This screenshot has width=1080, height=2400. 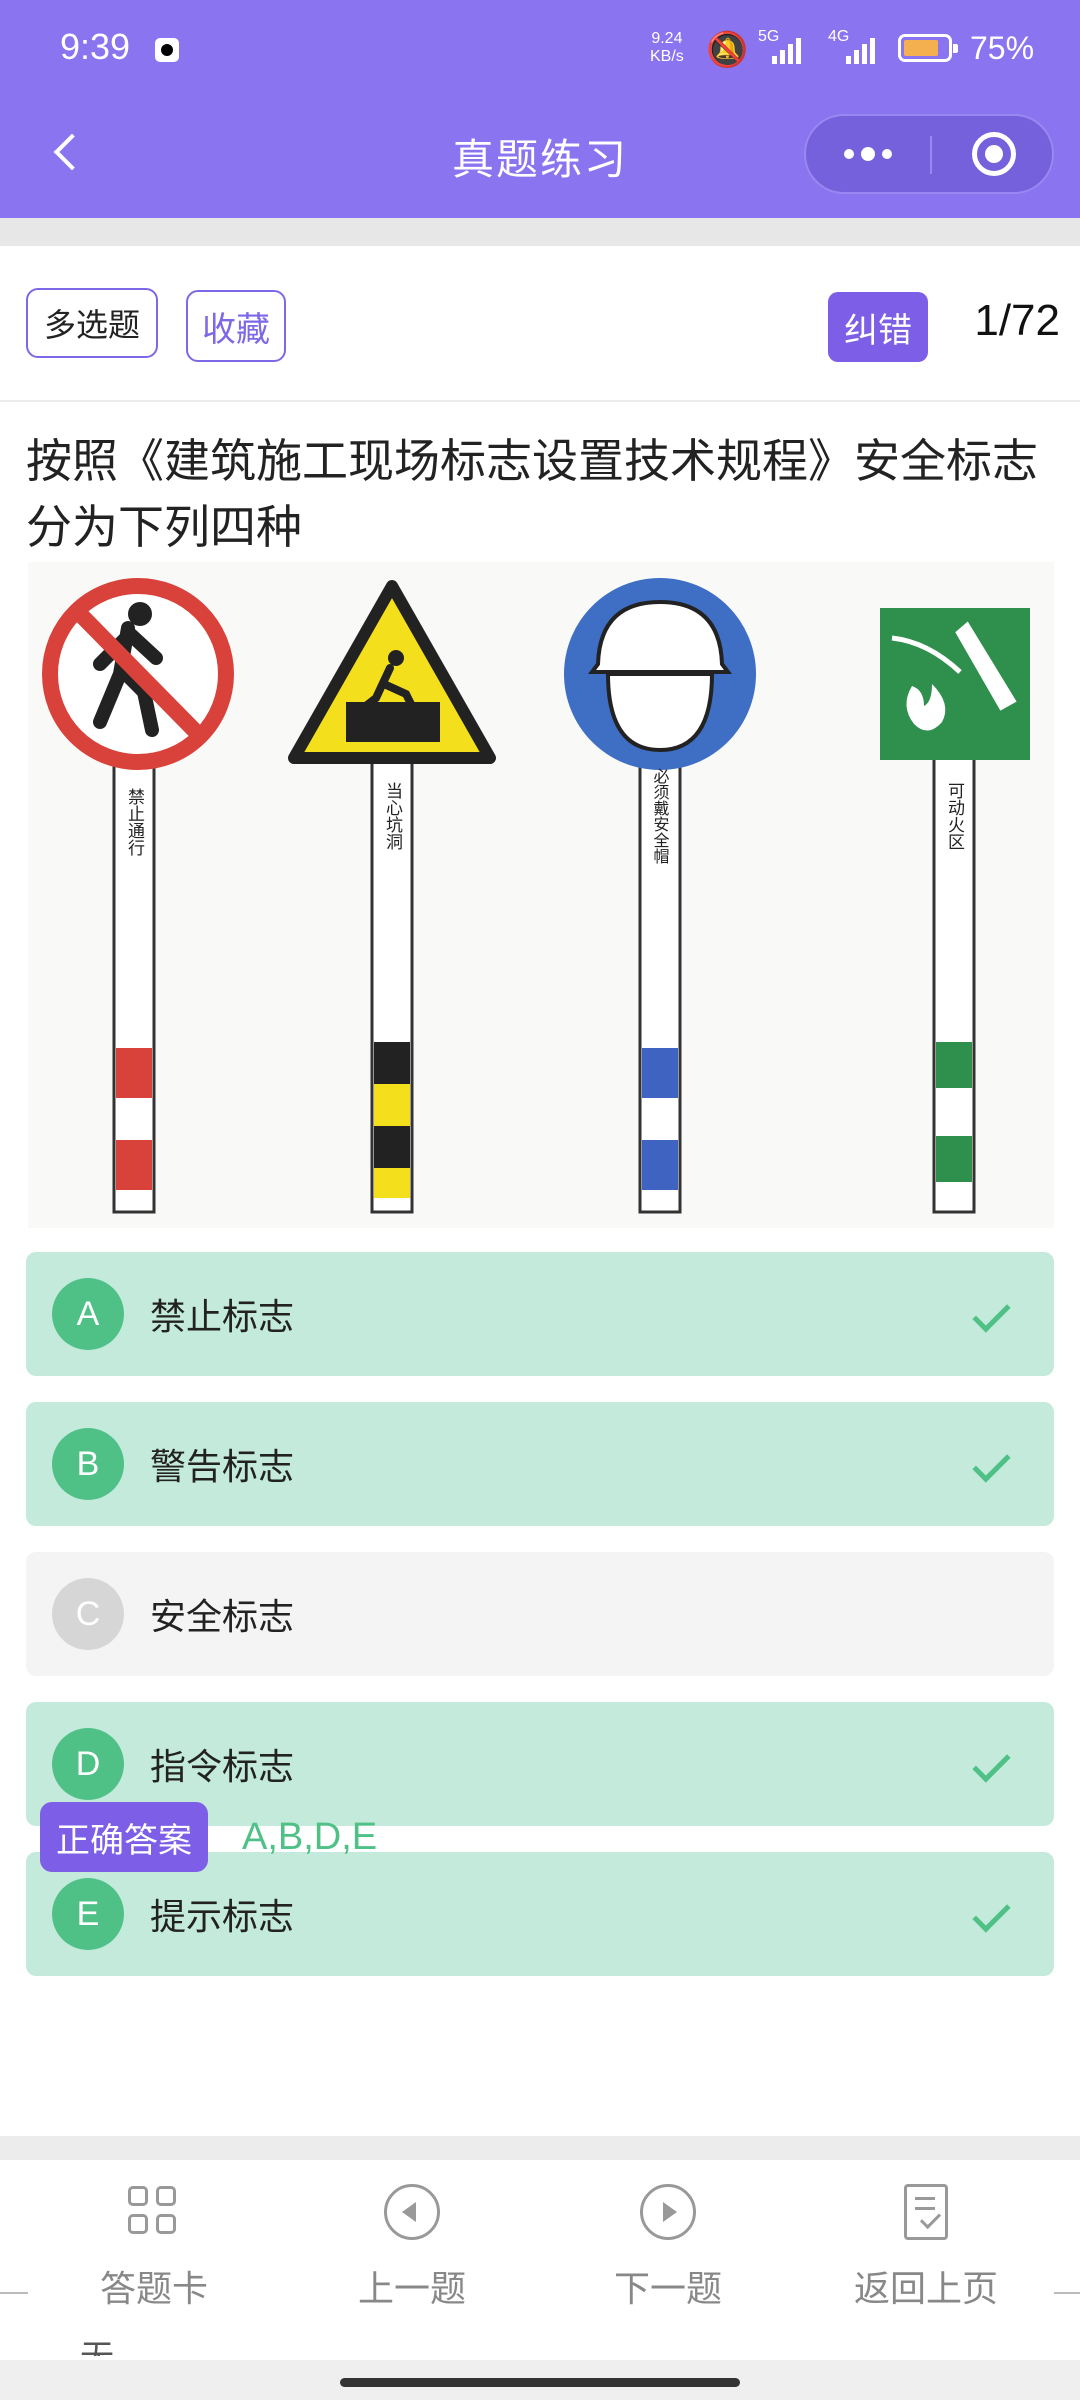 What do you see at coordinates (668, 2259) in the screenshot?
I see `next-question-button: 下一题` at bounding box center [668, 2259].